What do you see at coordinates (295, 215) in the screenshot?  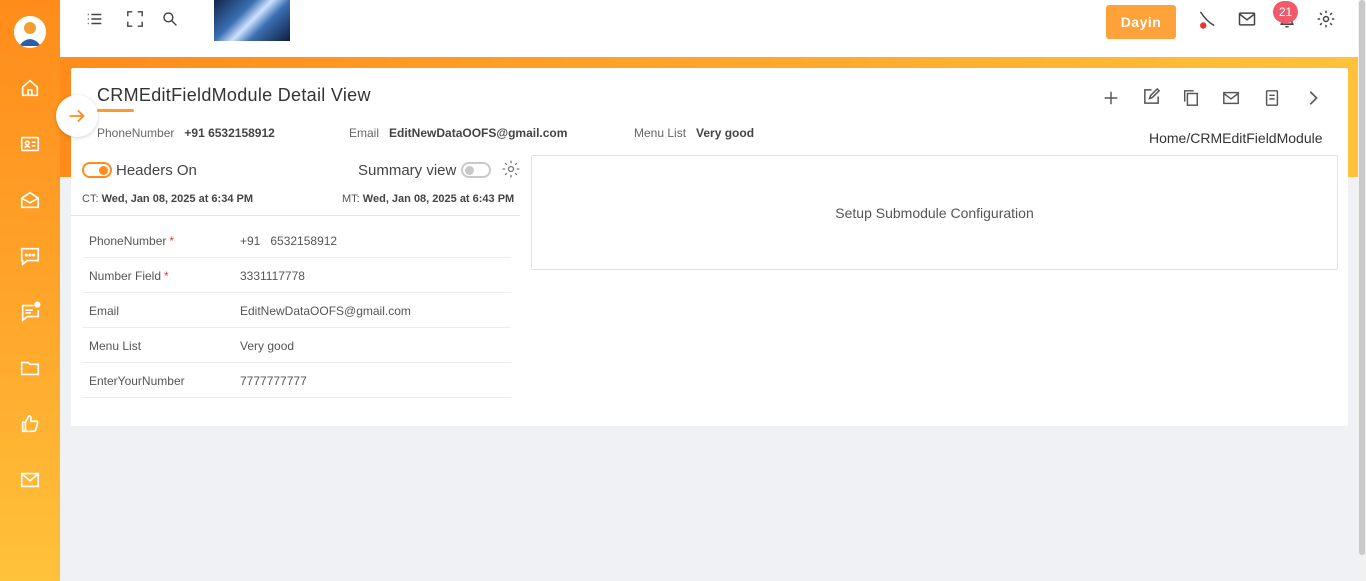 I see `divider` at bounding box center [295, 215].